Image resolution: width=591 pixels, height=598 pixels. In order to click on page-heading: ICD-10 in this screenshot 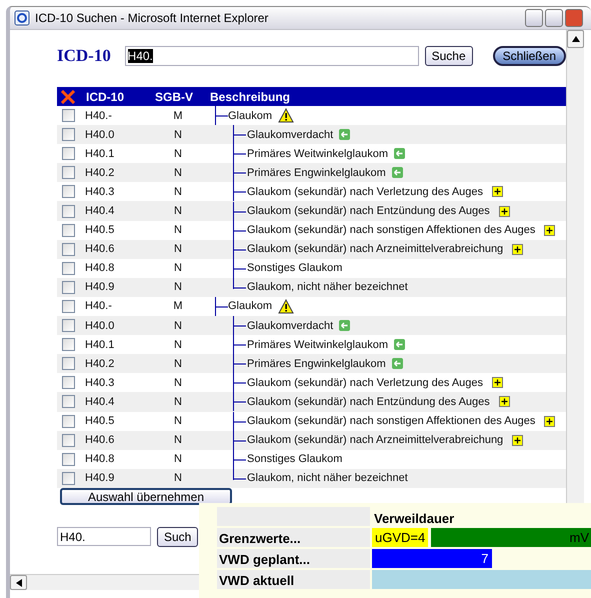, I will do `click(84, 56)`.